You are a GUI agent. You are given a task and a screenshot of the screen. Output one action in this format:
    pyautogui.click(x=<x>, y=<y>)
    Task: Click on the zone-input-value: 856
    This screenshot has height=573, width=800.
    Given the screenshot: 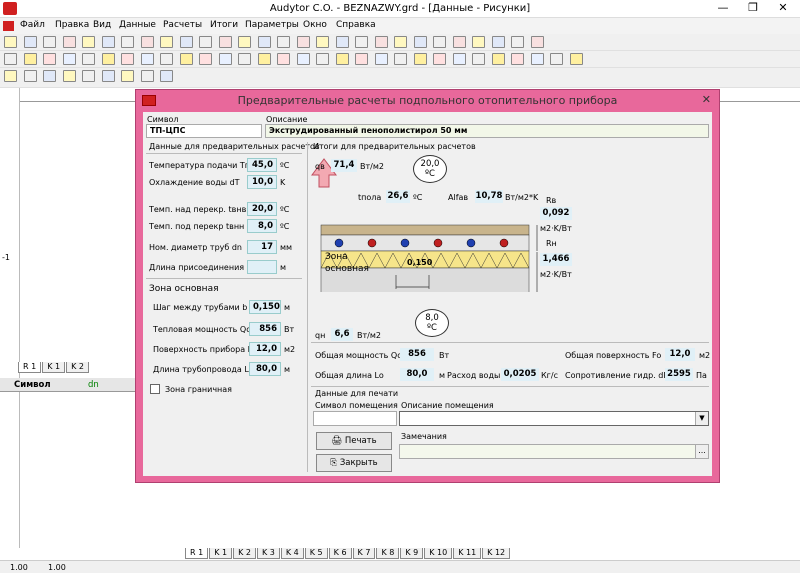 What is the action you would take?
    pyautogui.click(x=265, y=329)
    